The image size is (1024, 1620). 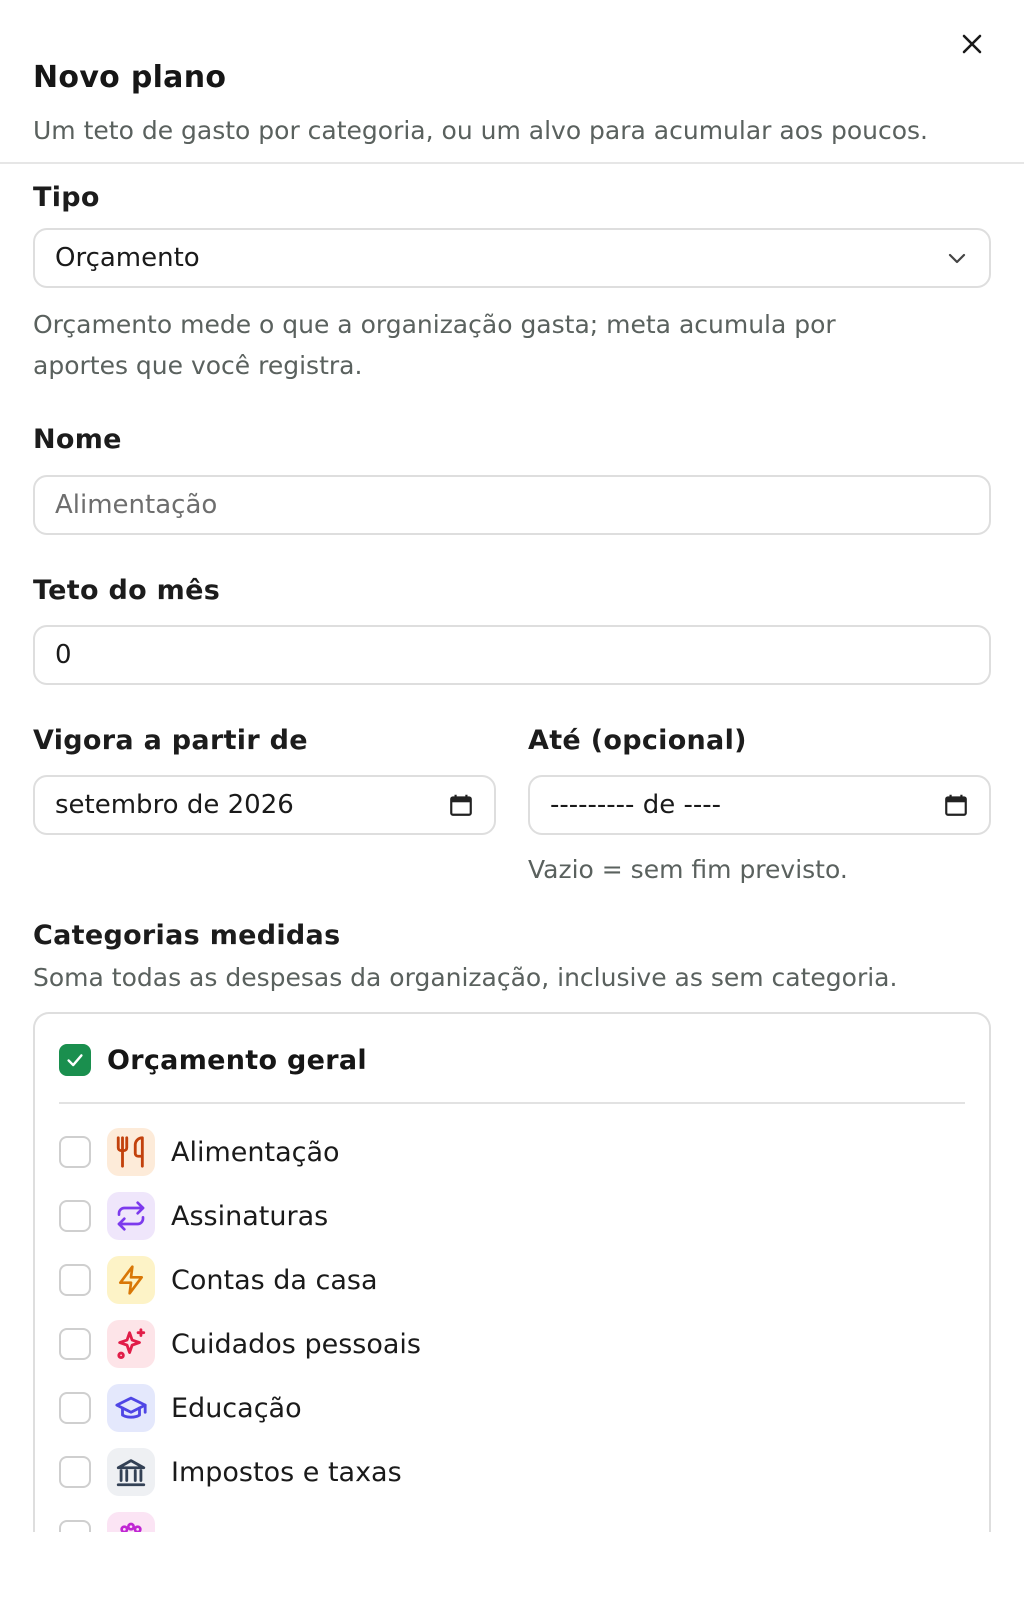 I want to click on close-button, so click(x=972, y=44).